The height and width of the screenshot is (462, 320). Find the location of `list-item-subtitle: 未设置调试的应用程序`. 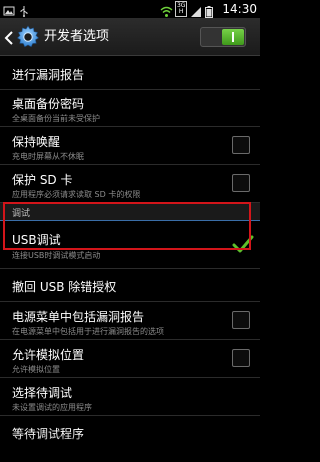

list-item-subtitle: 未设置调试的应用程序 is located at coordinates (52, 407).